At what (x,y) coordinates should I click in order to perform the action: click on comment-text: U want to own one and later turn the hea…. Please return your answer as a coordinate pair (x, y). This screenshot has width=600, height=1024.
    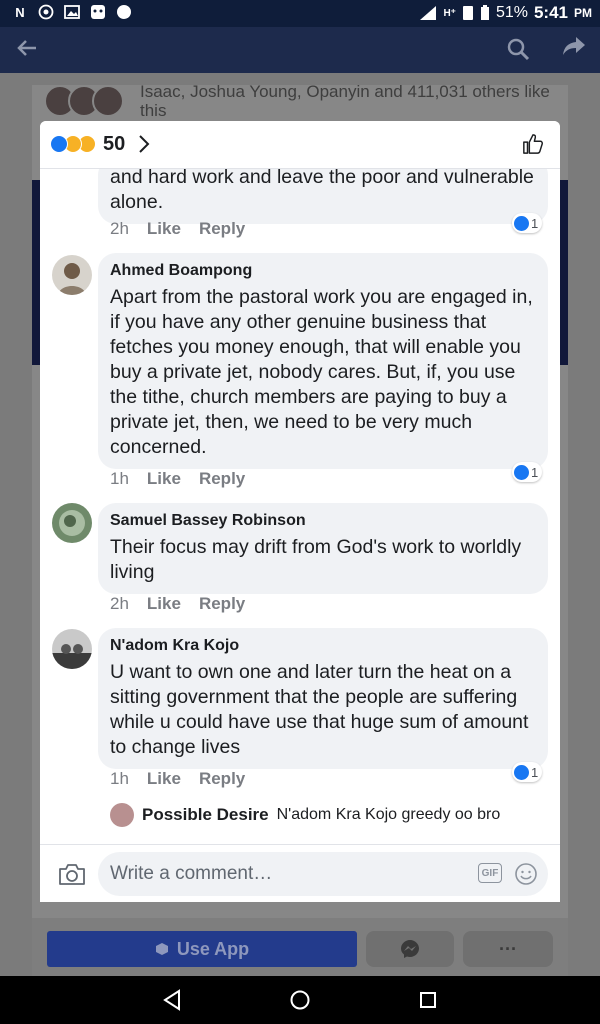
    Looking at the image, I should click on (319, 709).